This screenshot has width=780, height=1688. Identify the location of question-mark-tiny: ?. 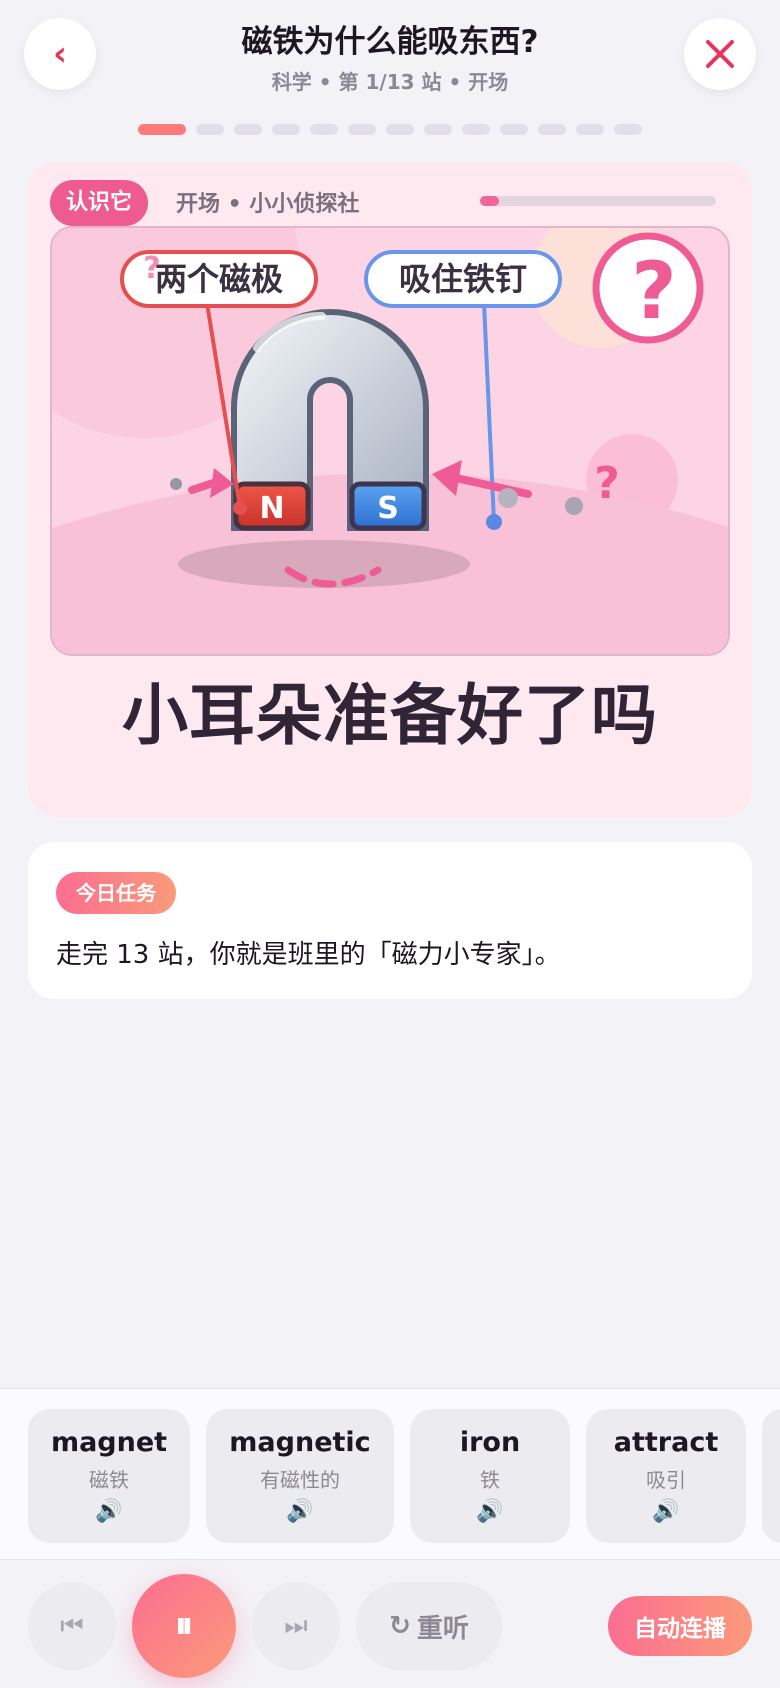
(151, 268).